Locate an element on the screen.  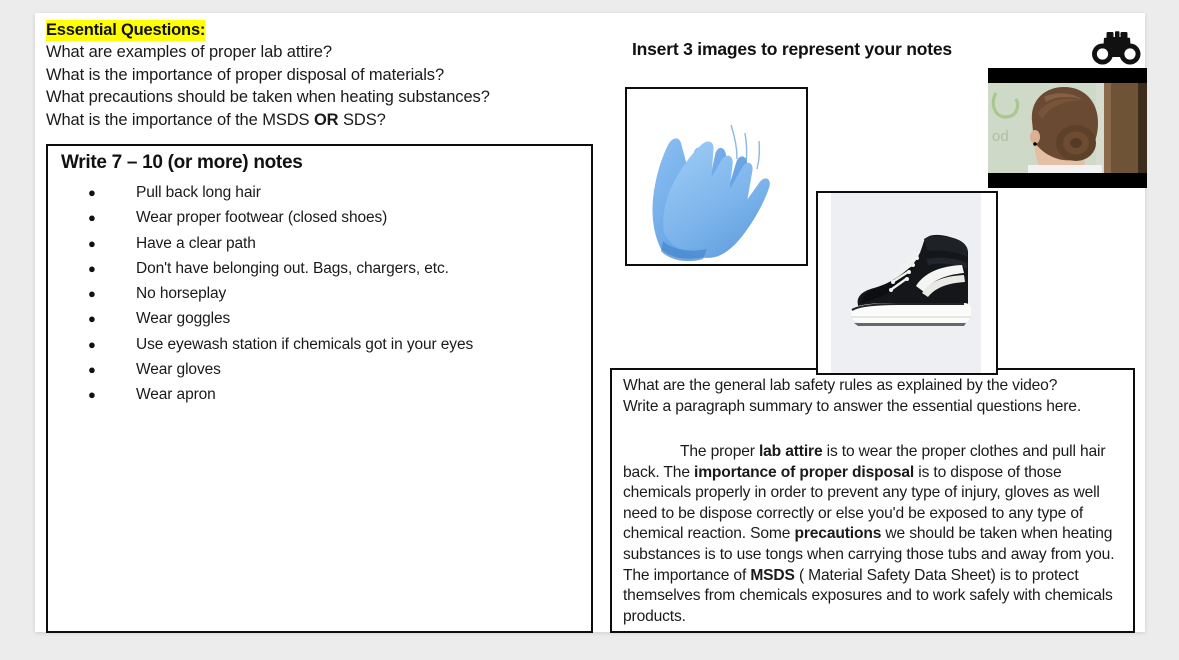
video-frame-content: od is located at coordinates (1067, 128).